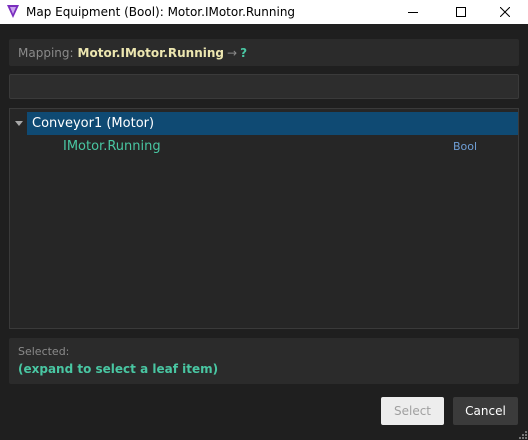 The image size is (528, 440). Describe the element at coordinates (112, 146) in the screenshot. I see `tree-leaf-name: IMotor.Running` at that location.